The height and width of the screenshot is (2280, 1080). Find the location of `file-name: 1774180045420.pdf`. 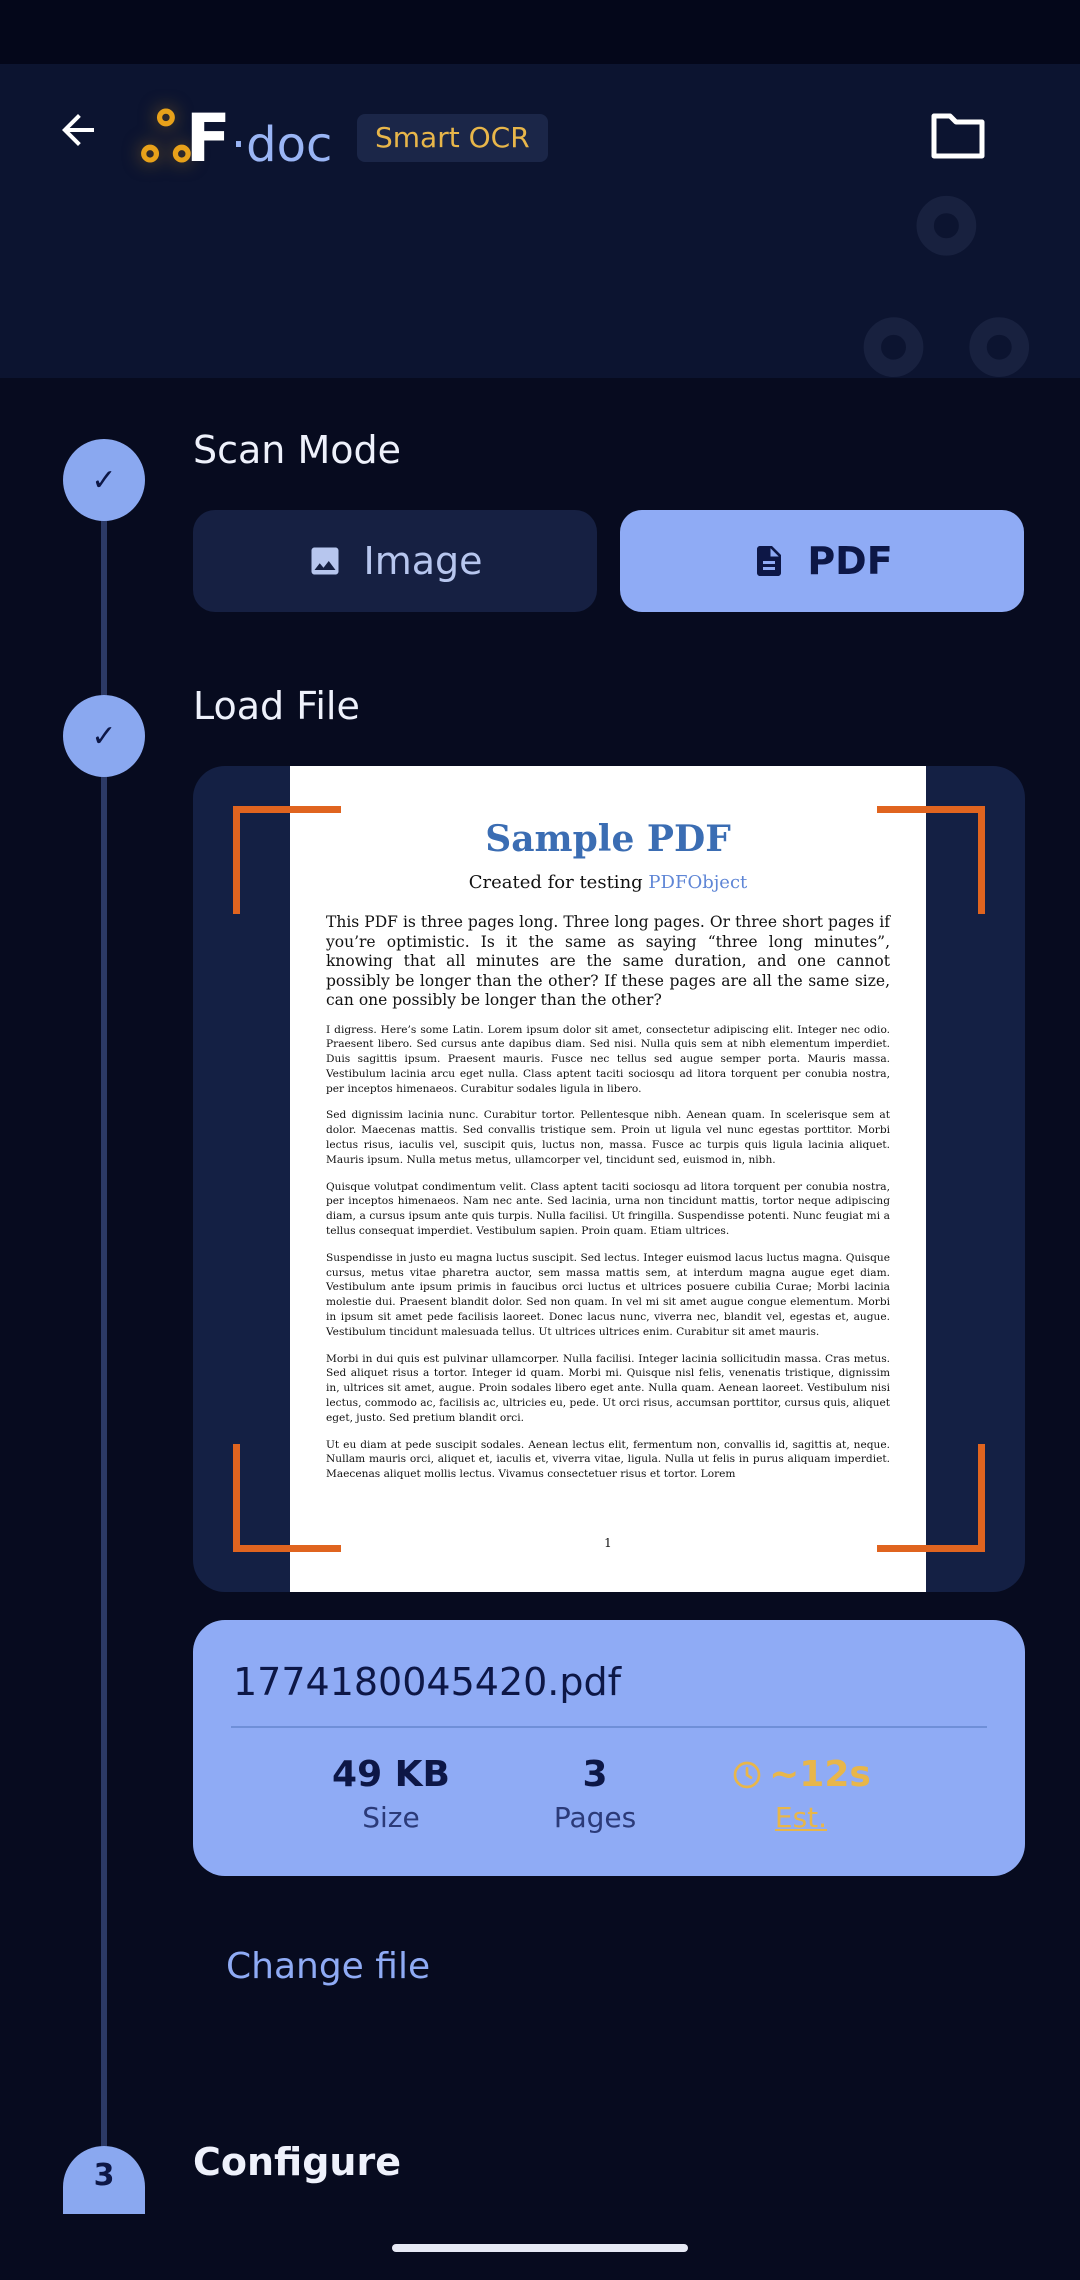

file-name: 1774180045420.pdf is located at coordinates (427, 1682).